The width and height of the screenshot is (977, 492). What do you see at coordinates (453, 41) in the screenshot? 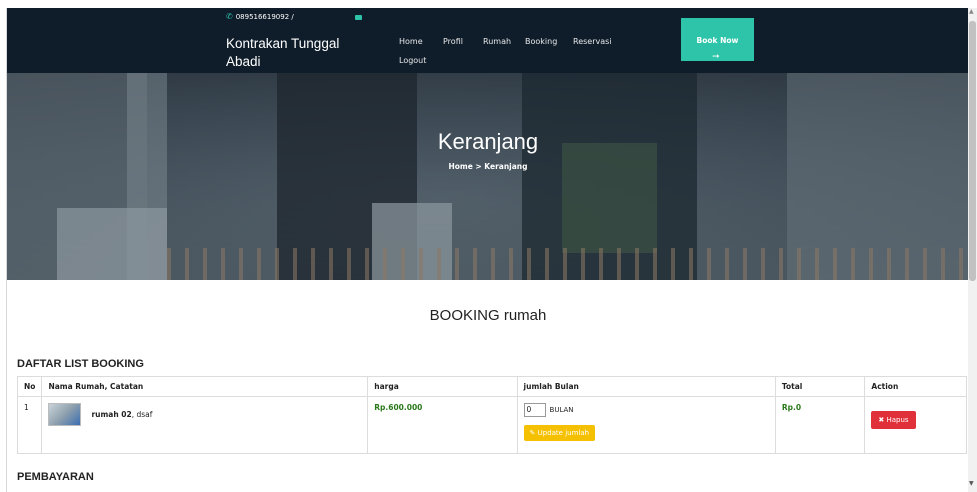
I see `nav-profil: Profil` at bounding box center [453, 41].